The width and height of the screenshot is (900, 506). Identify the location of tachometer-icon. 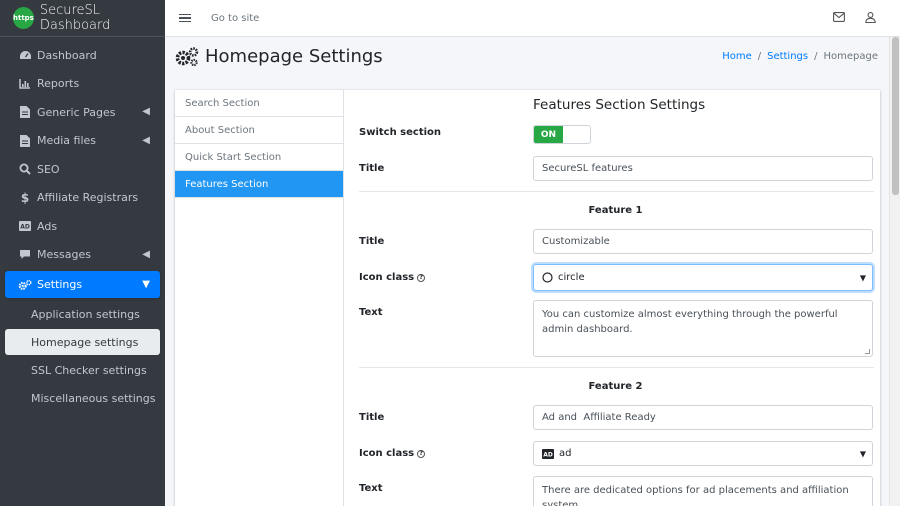
(25, 55).